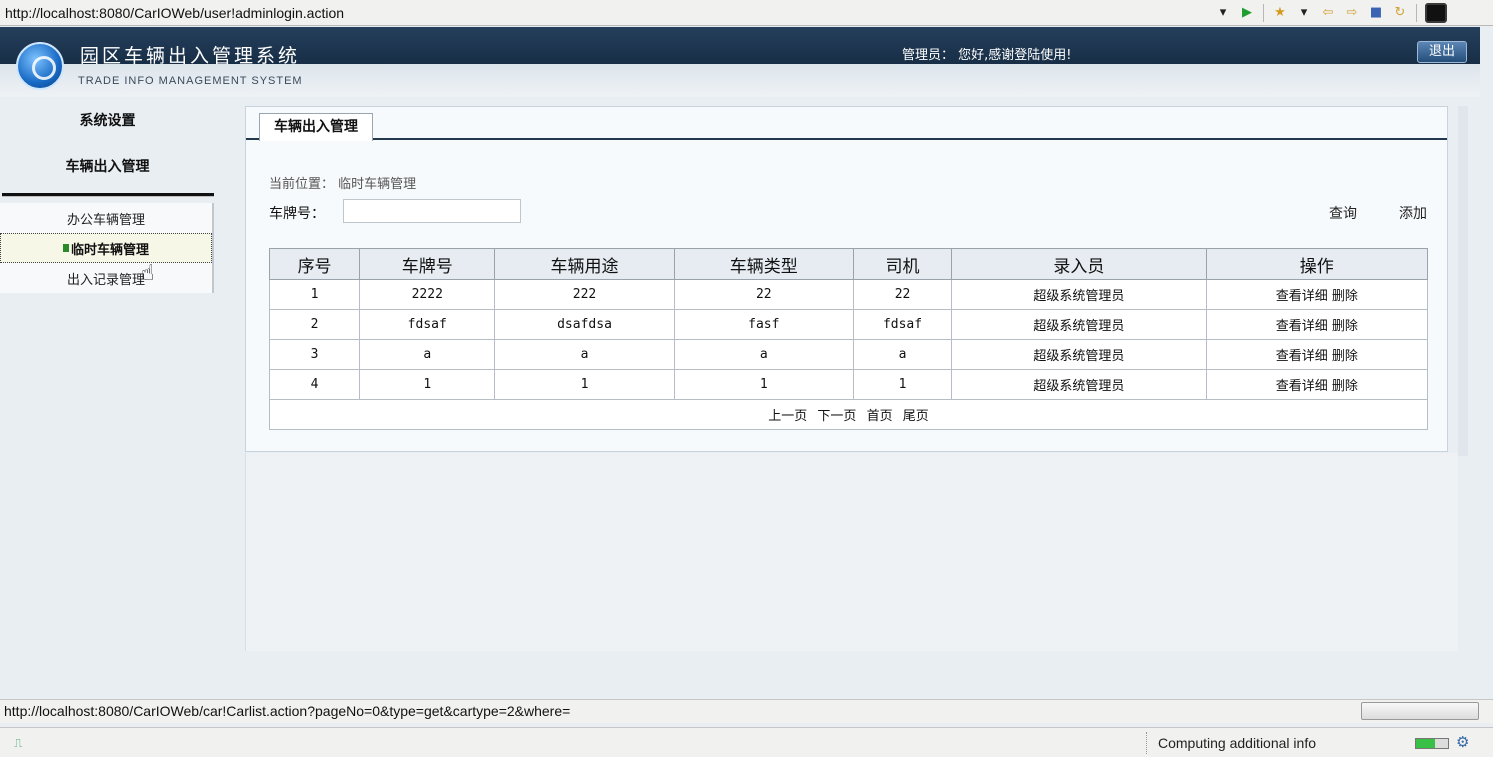 The image size is (1493, 757). I want to click on sidebar-item-office-vehicles: 办公车辆管理, so click(106, 218).